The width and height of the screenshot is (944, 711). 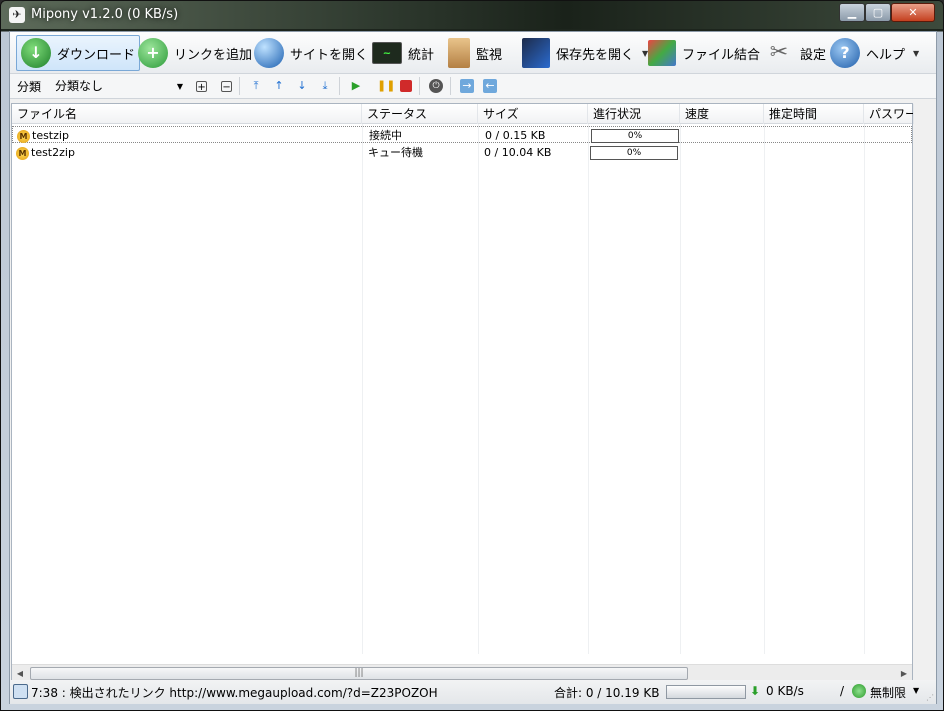 I want to click on filename-text: test2zip, so click(x=53, y=152).